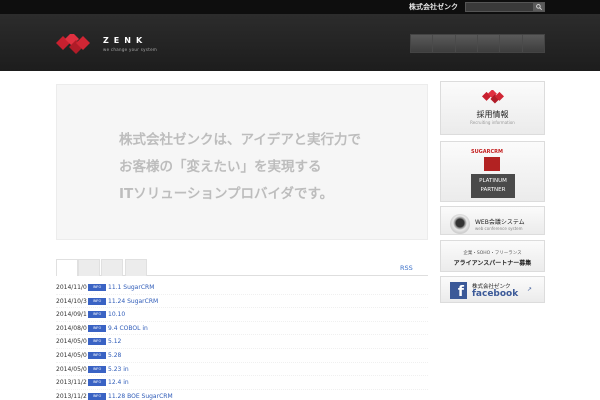 Image resolution: width=600 pixels, height=400 pixels. Describe the element at coordinates (487, 152) in the screenshot. I see `sugarcrm-logo: SUGARCRM` at that location.